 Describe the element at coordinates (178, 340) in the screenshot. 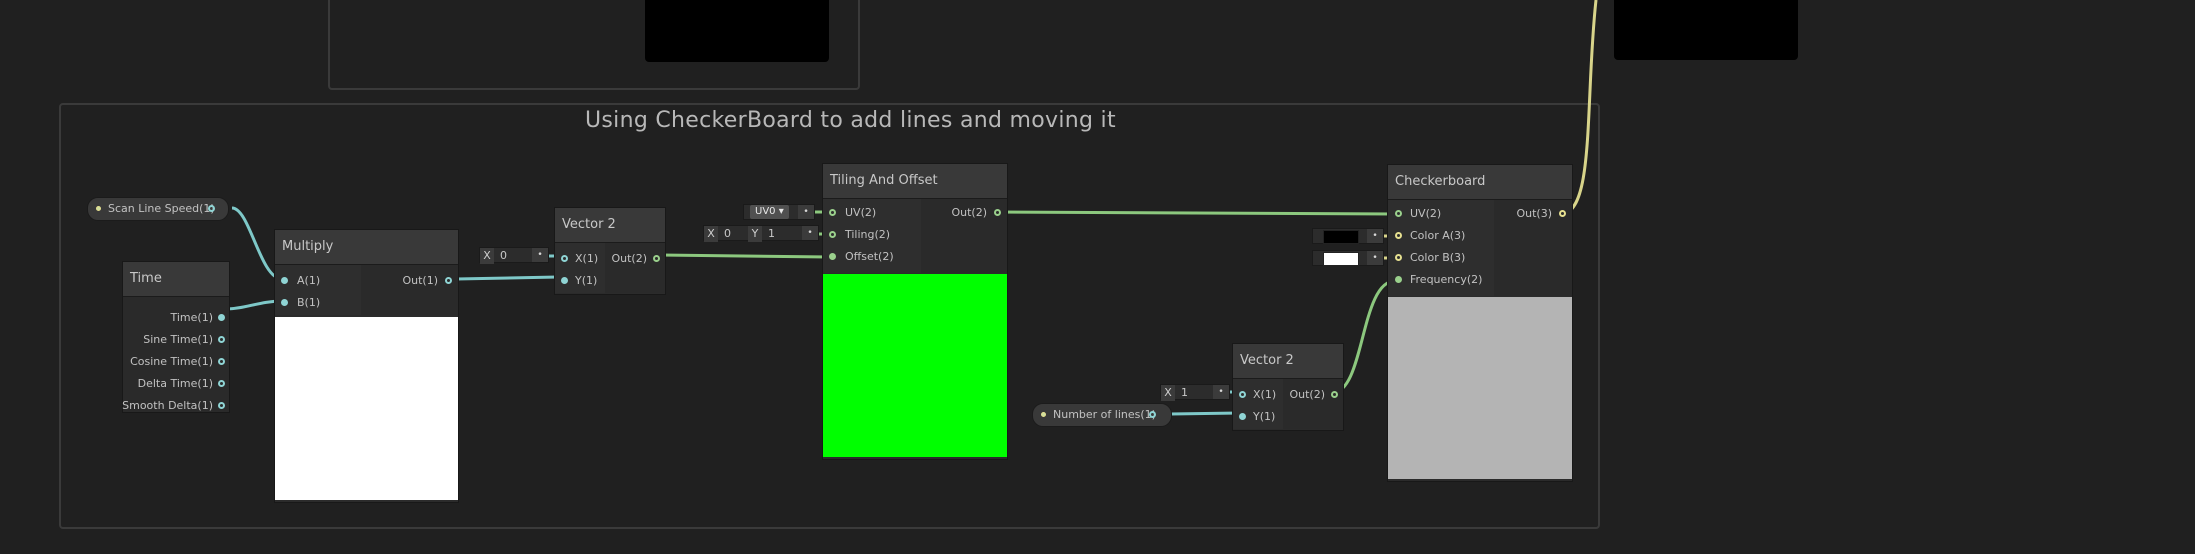

I see `time-out-sine: Sine Time(1)` at that location.